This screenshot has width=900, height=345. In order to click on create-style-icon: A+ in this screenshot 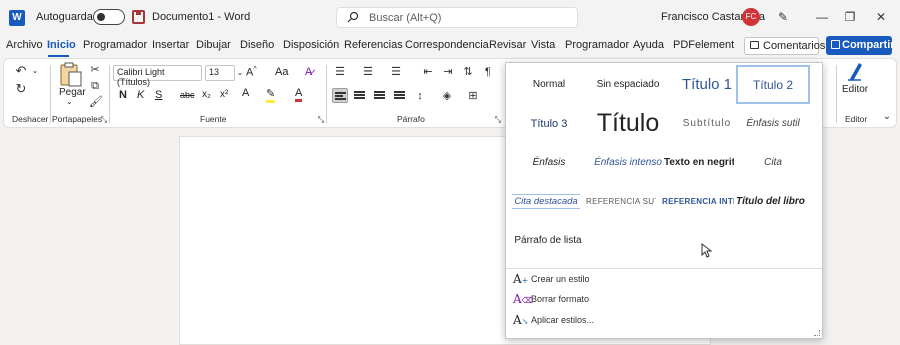, I will do `click(521, 279)`.